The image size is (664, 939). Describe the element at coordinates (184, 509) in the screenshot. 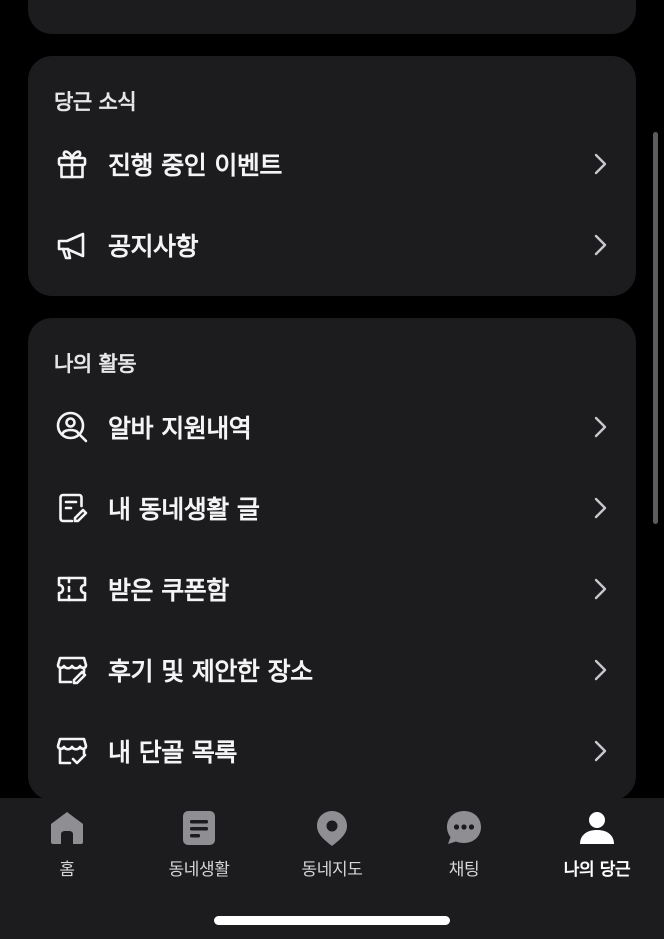

I see `menu-item-label: 내 동네생활 글` at that location.